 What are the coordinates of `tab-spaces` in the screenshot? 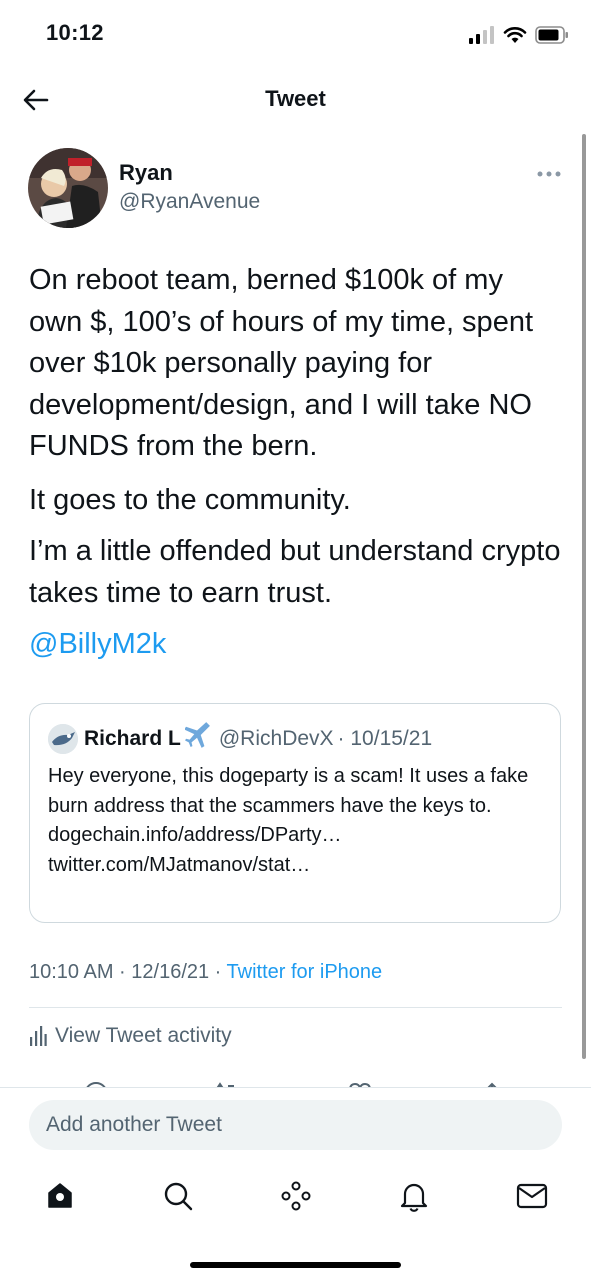 It's located at (296, 1196).